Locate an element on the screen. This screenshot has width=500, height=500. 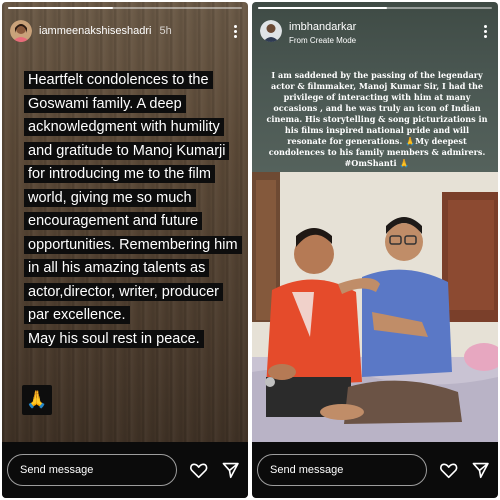
text-line: Goswami family. A deep is located at coordinates (134, 105).